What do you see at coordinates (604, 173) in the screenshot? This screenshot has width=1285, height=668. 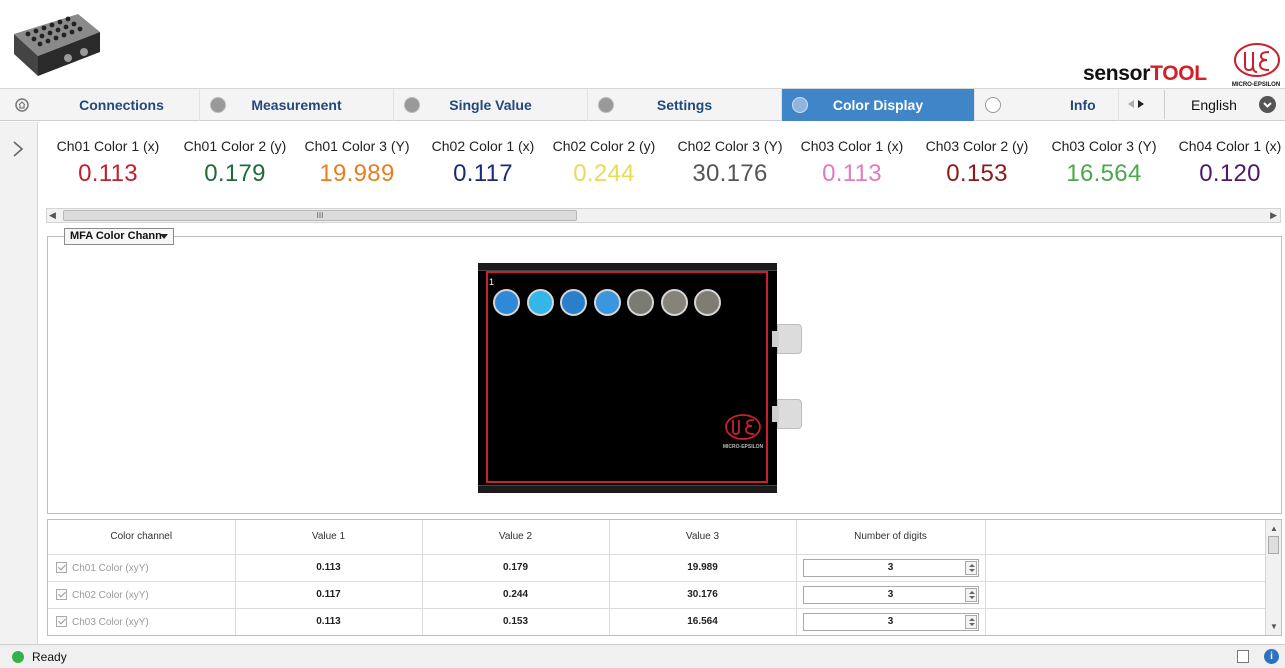 I see `readout-value: 0.244` at bounding box center [604, 173].